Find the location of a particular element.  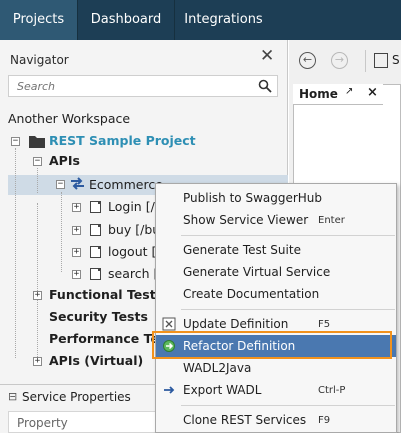

save-icon is located at coordinates (381, 60).